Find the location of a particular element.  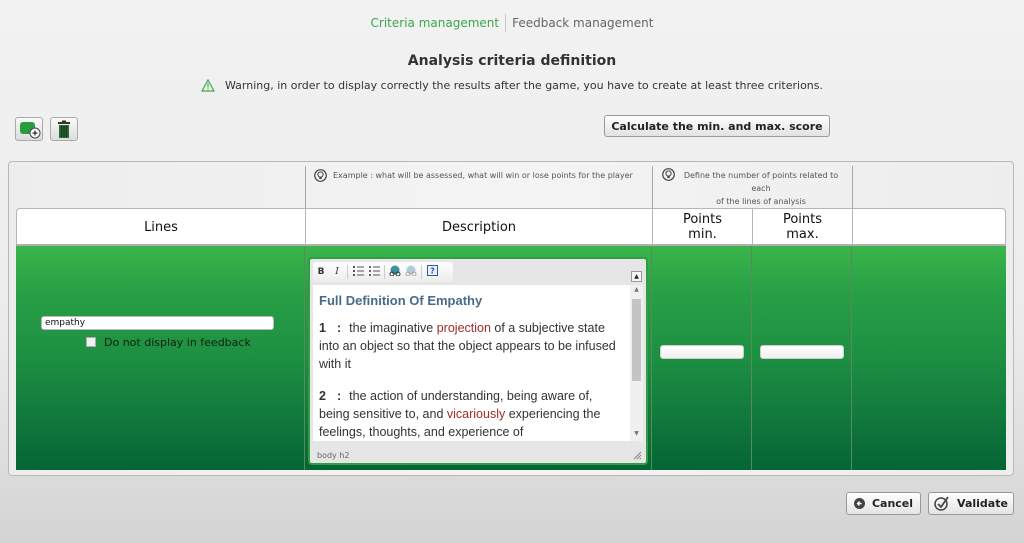

points-max-label-2: max. is located at coordinates (802, 234).